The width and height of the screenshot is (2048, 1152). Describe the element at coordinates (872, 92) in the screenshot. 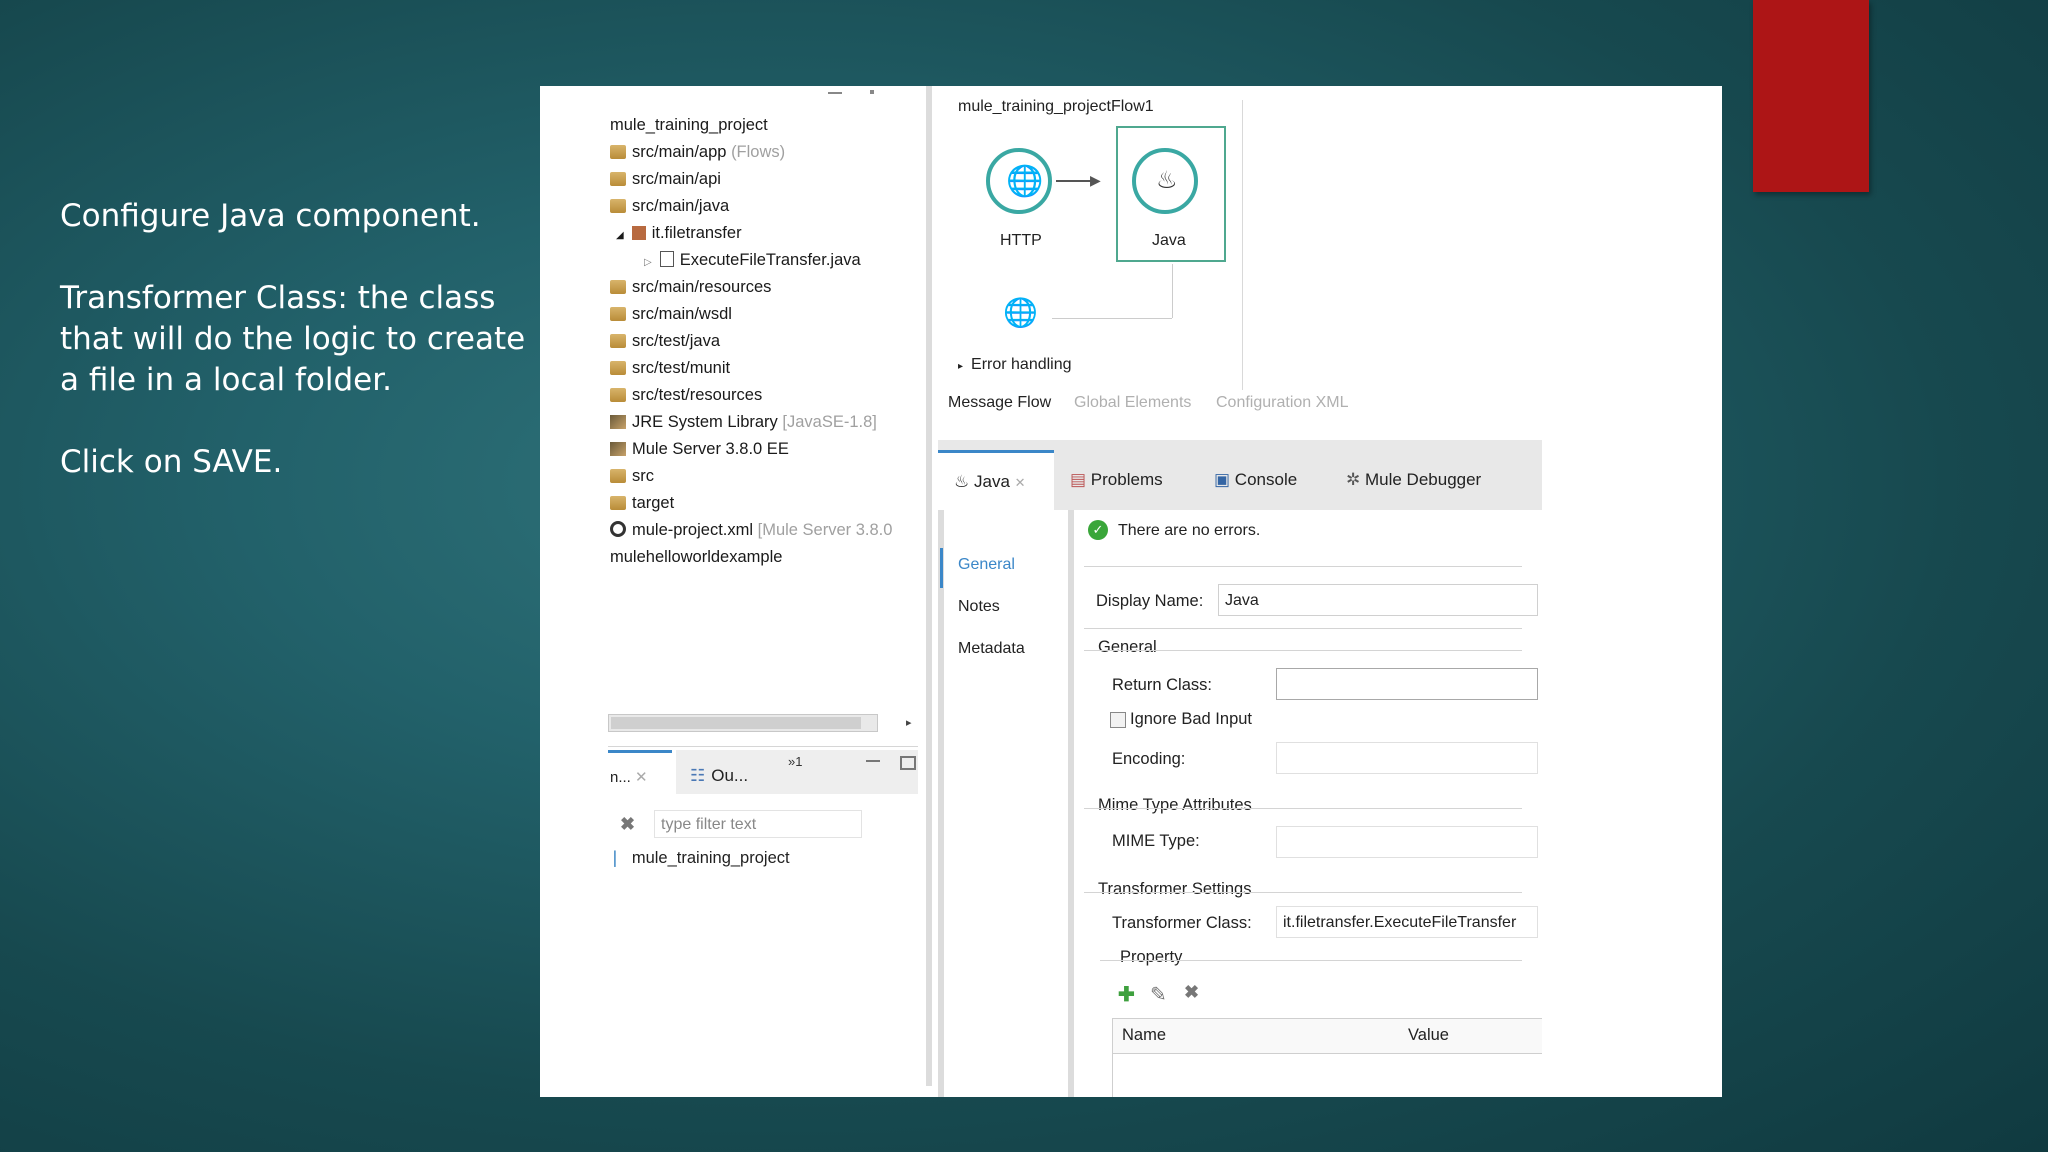

I see `menu-dot-icon` at that location.